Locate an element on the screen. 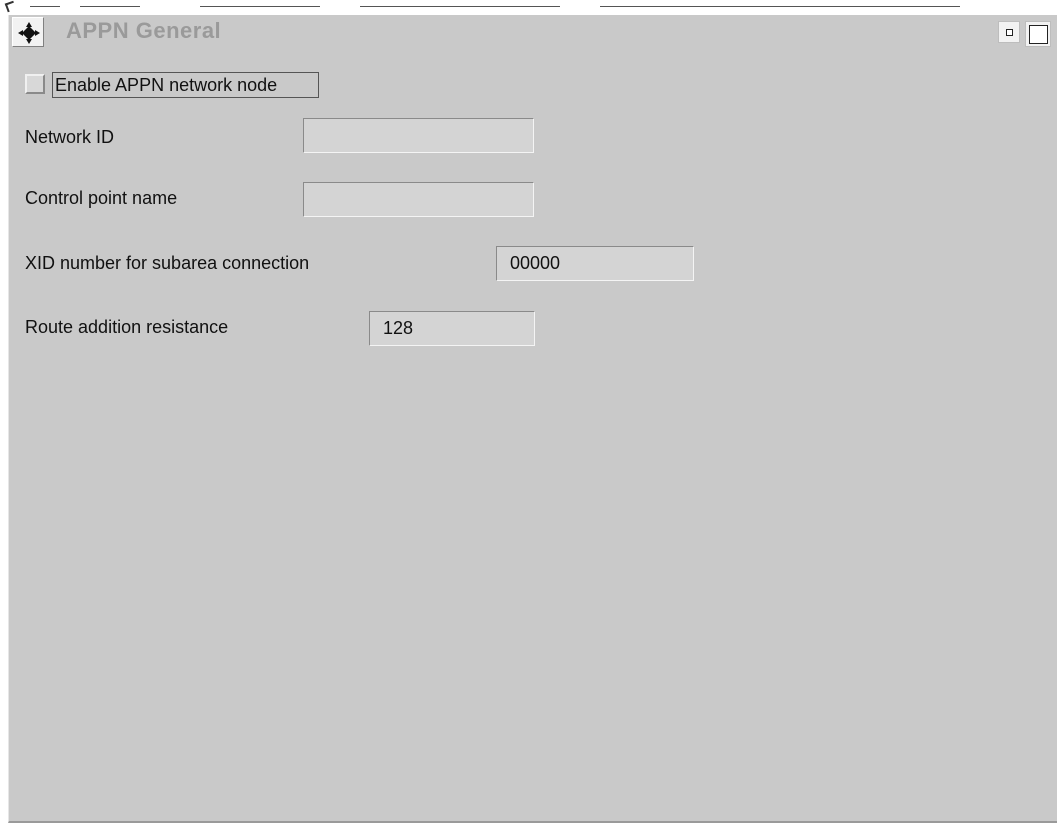  xid-number-input is located at coordinates (595, 263).